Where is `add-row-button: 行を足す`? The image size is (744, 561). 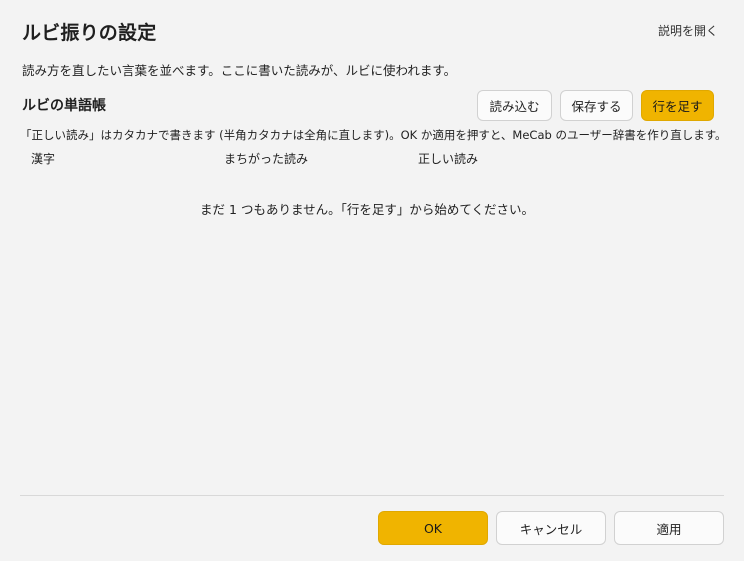
add-row-button: 行を足す is located at coordinates (677, 105).